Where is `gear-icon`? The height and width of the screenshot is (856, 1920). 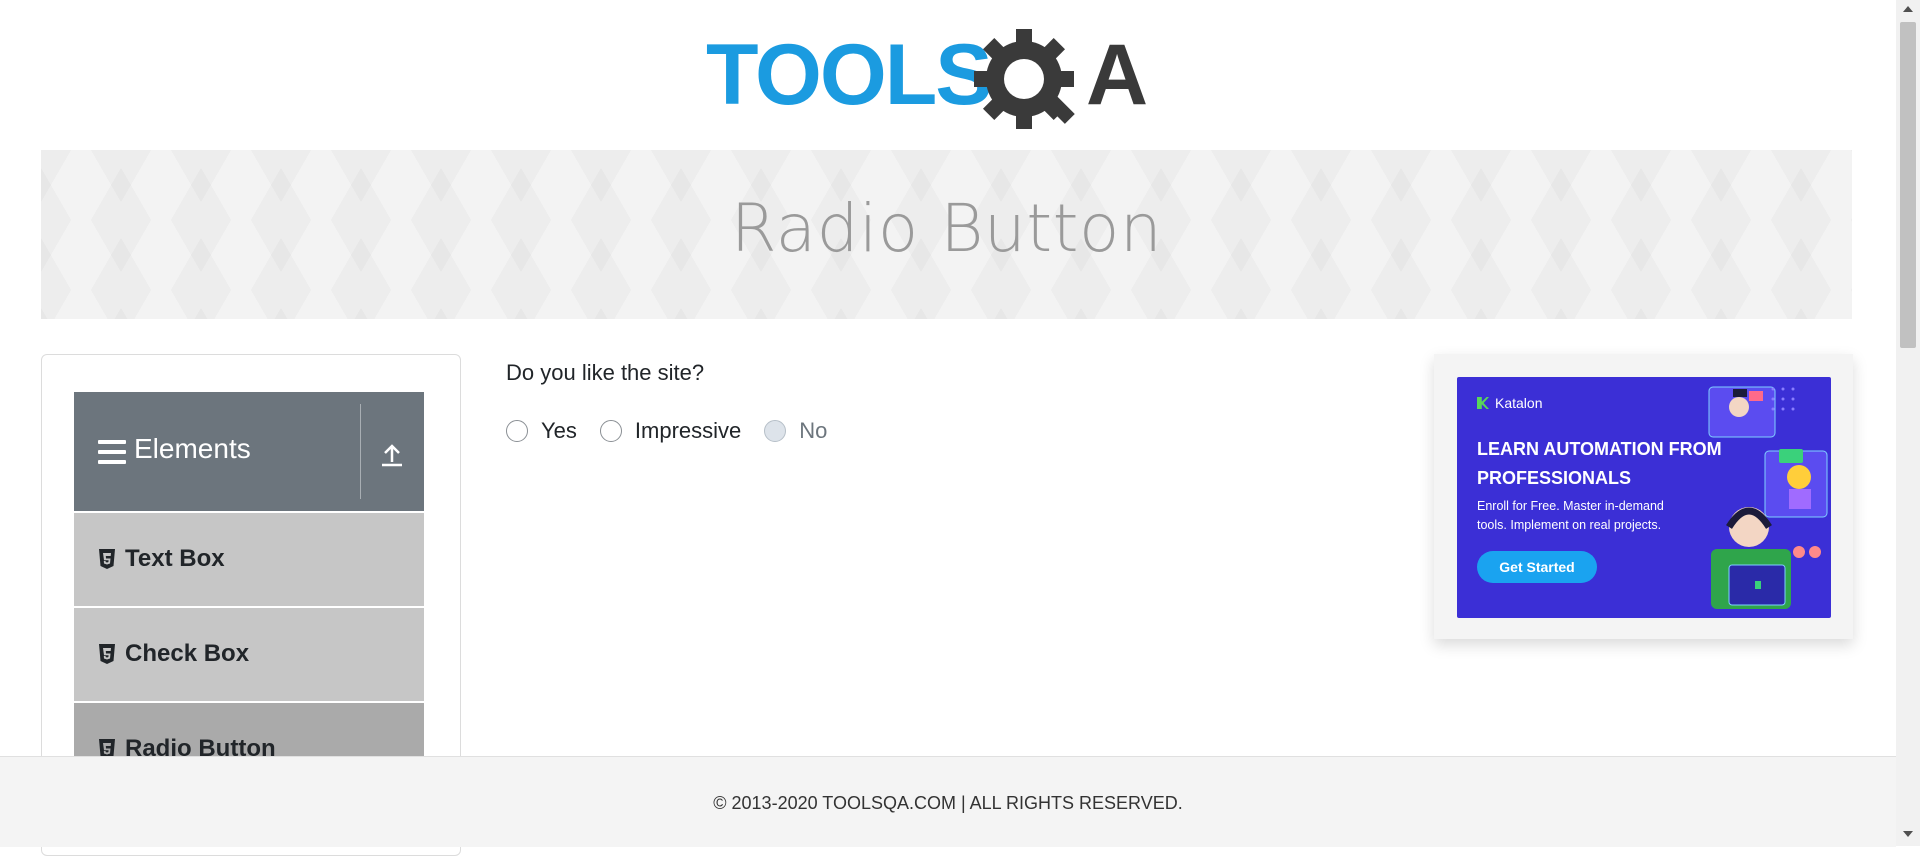 gear-icon is located at coordinates (1024, 79).